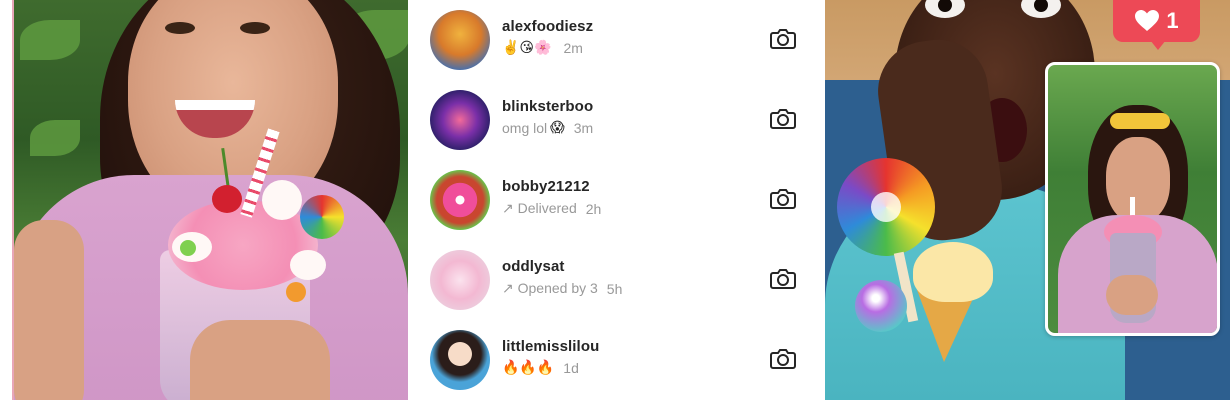  I want to click on like-count: 1, so click(1172, 20).